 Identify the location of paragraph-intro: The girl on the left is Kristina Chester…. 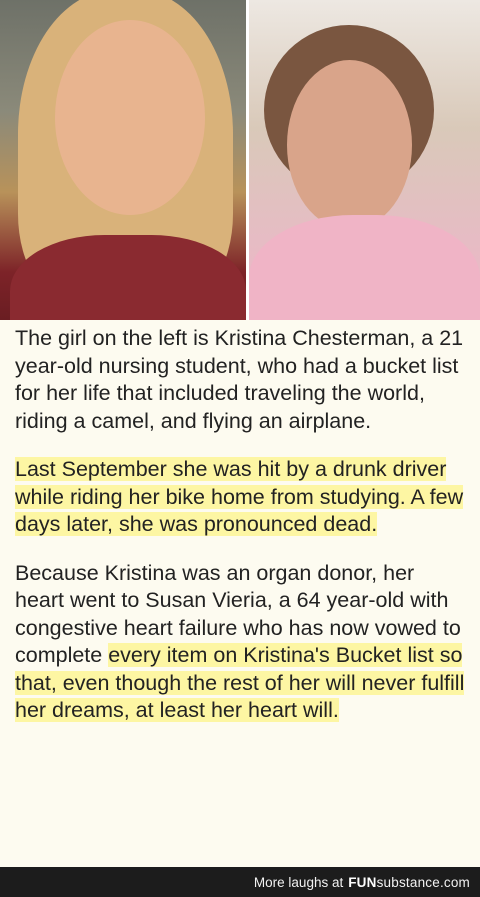
(239, 379).